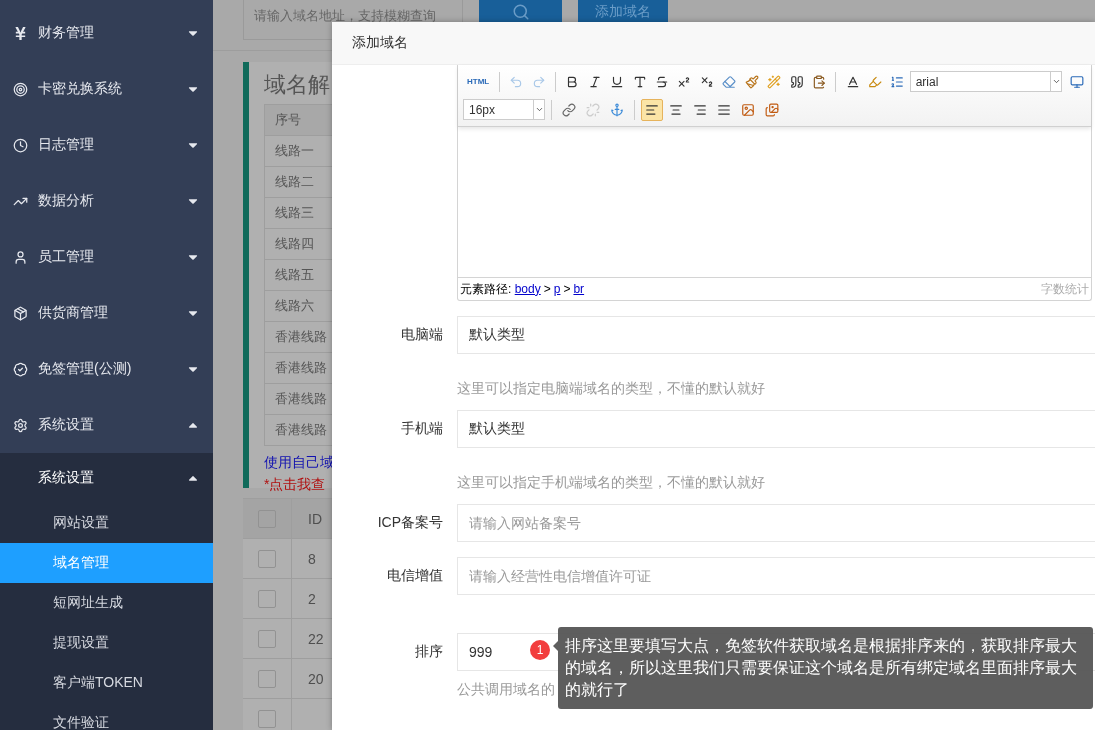 Image resolution: width=1095 pixels, height=730 pixels. Describe the element at coordinates (314, 519) in the screenshot. I see `table-header: ID` at that location.